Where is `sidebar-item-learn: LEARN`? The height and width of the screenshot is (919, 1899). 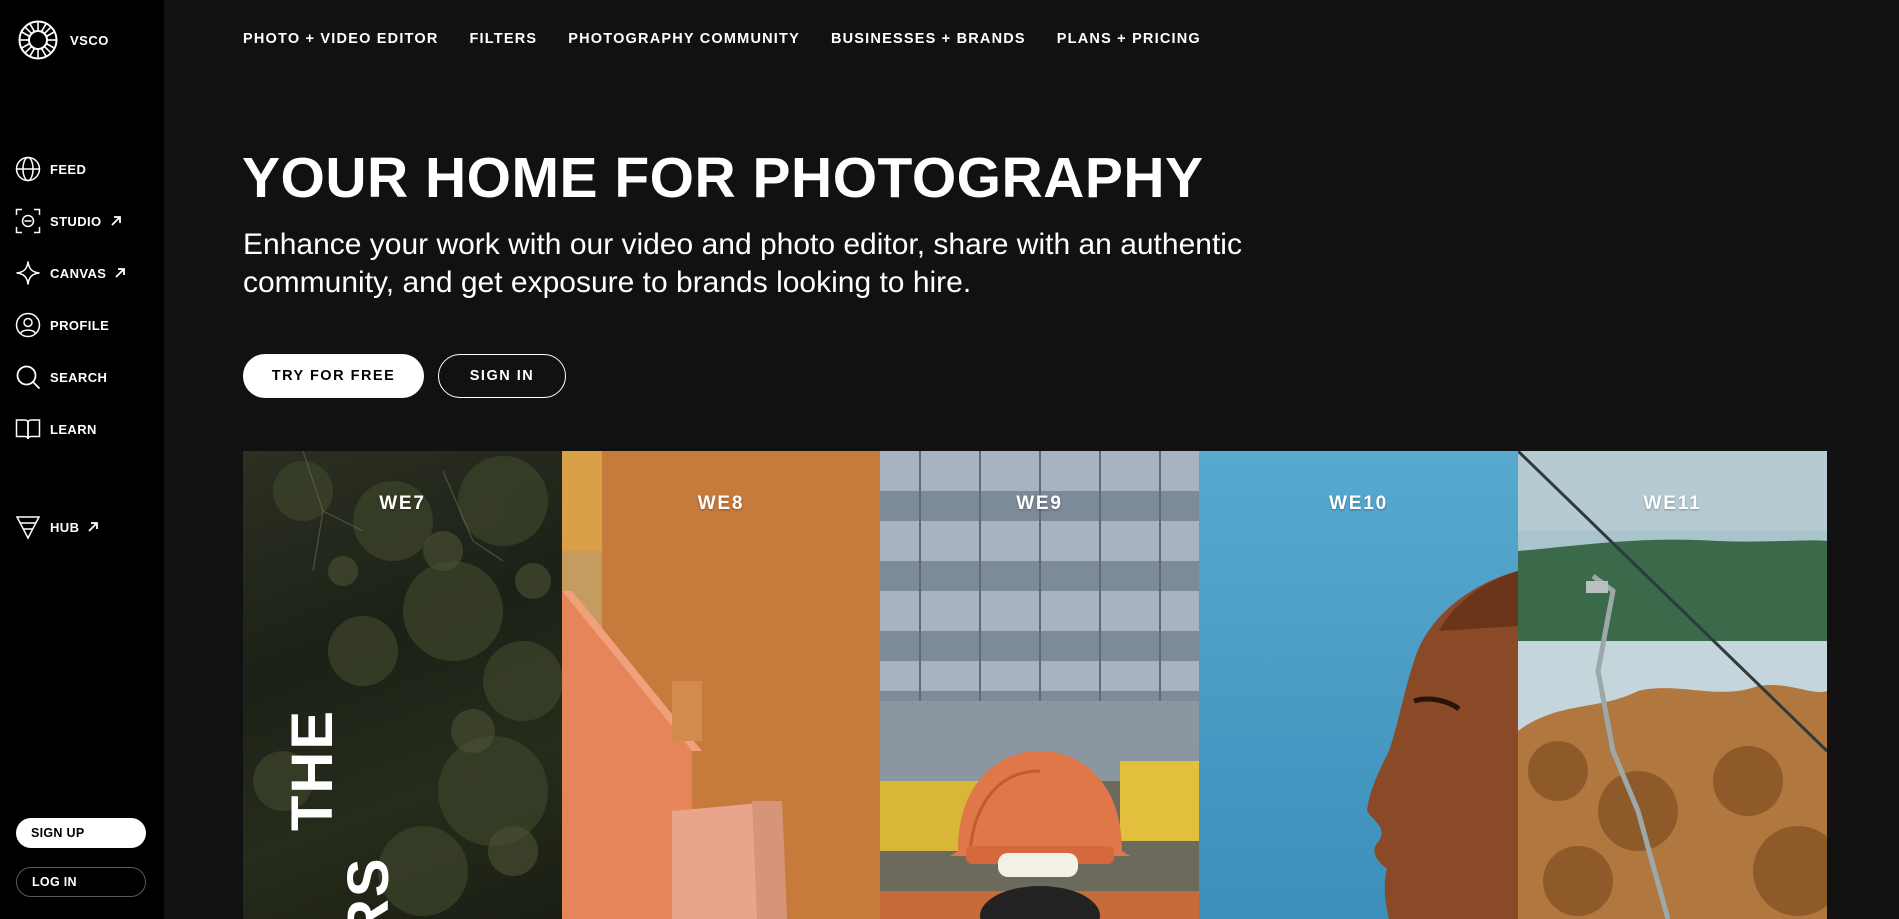
sidebar-item-learn: LEARN is located at coordinates (55, 429).